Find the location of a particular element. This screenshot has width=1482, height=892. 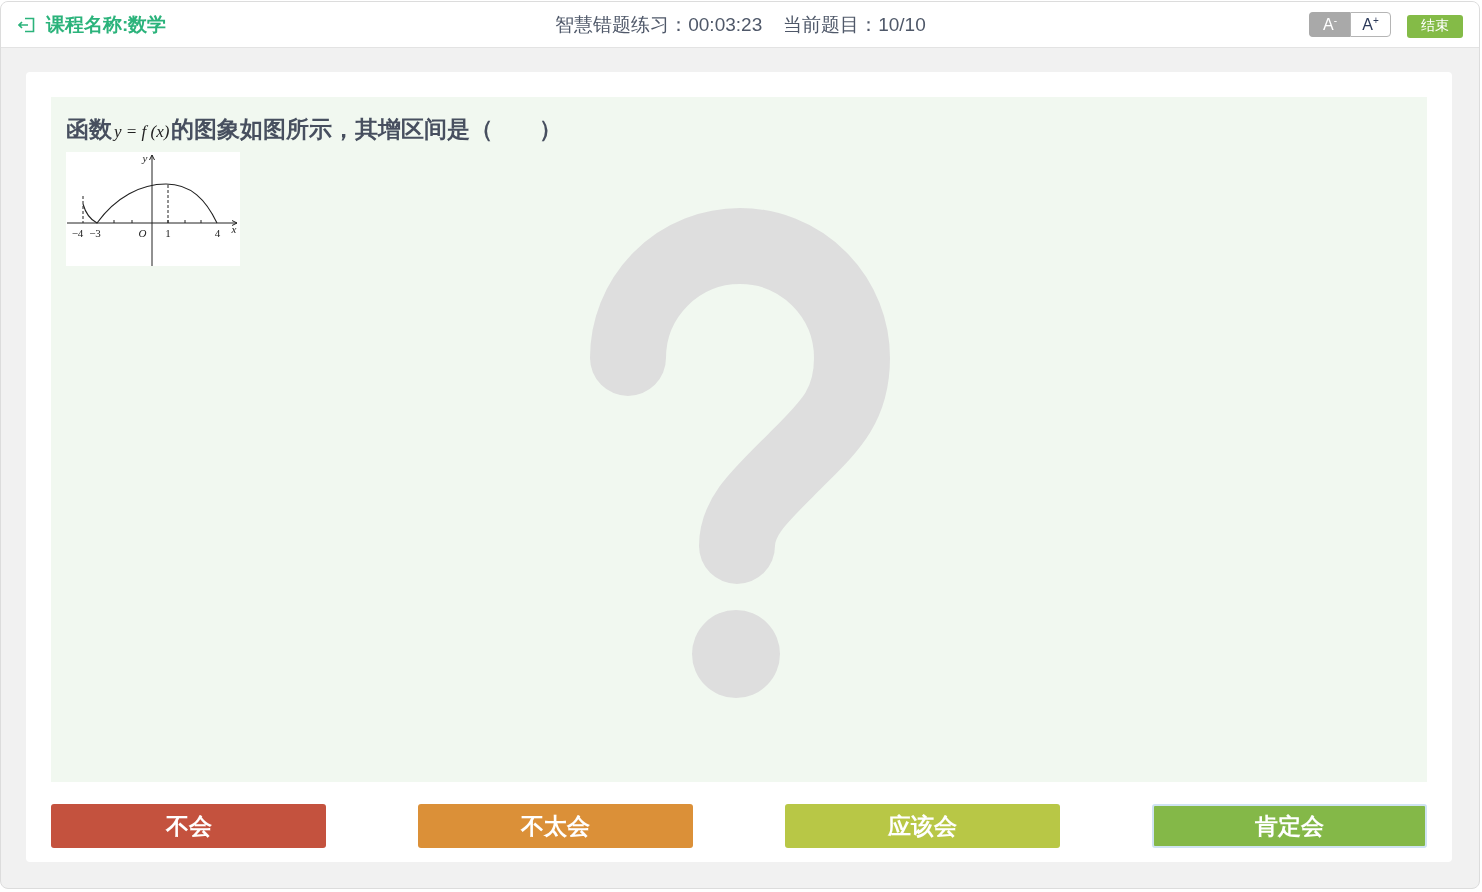

tick-label: 4 is located at coordinates (217, 233).